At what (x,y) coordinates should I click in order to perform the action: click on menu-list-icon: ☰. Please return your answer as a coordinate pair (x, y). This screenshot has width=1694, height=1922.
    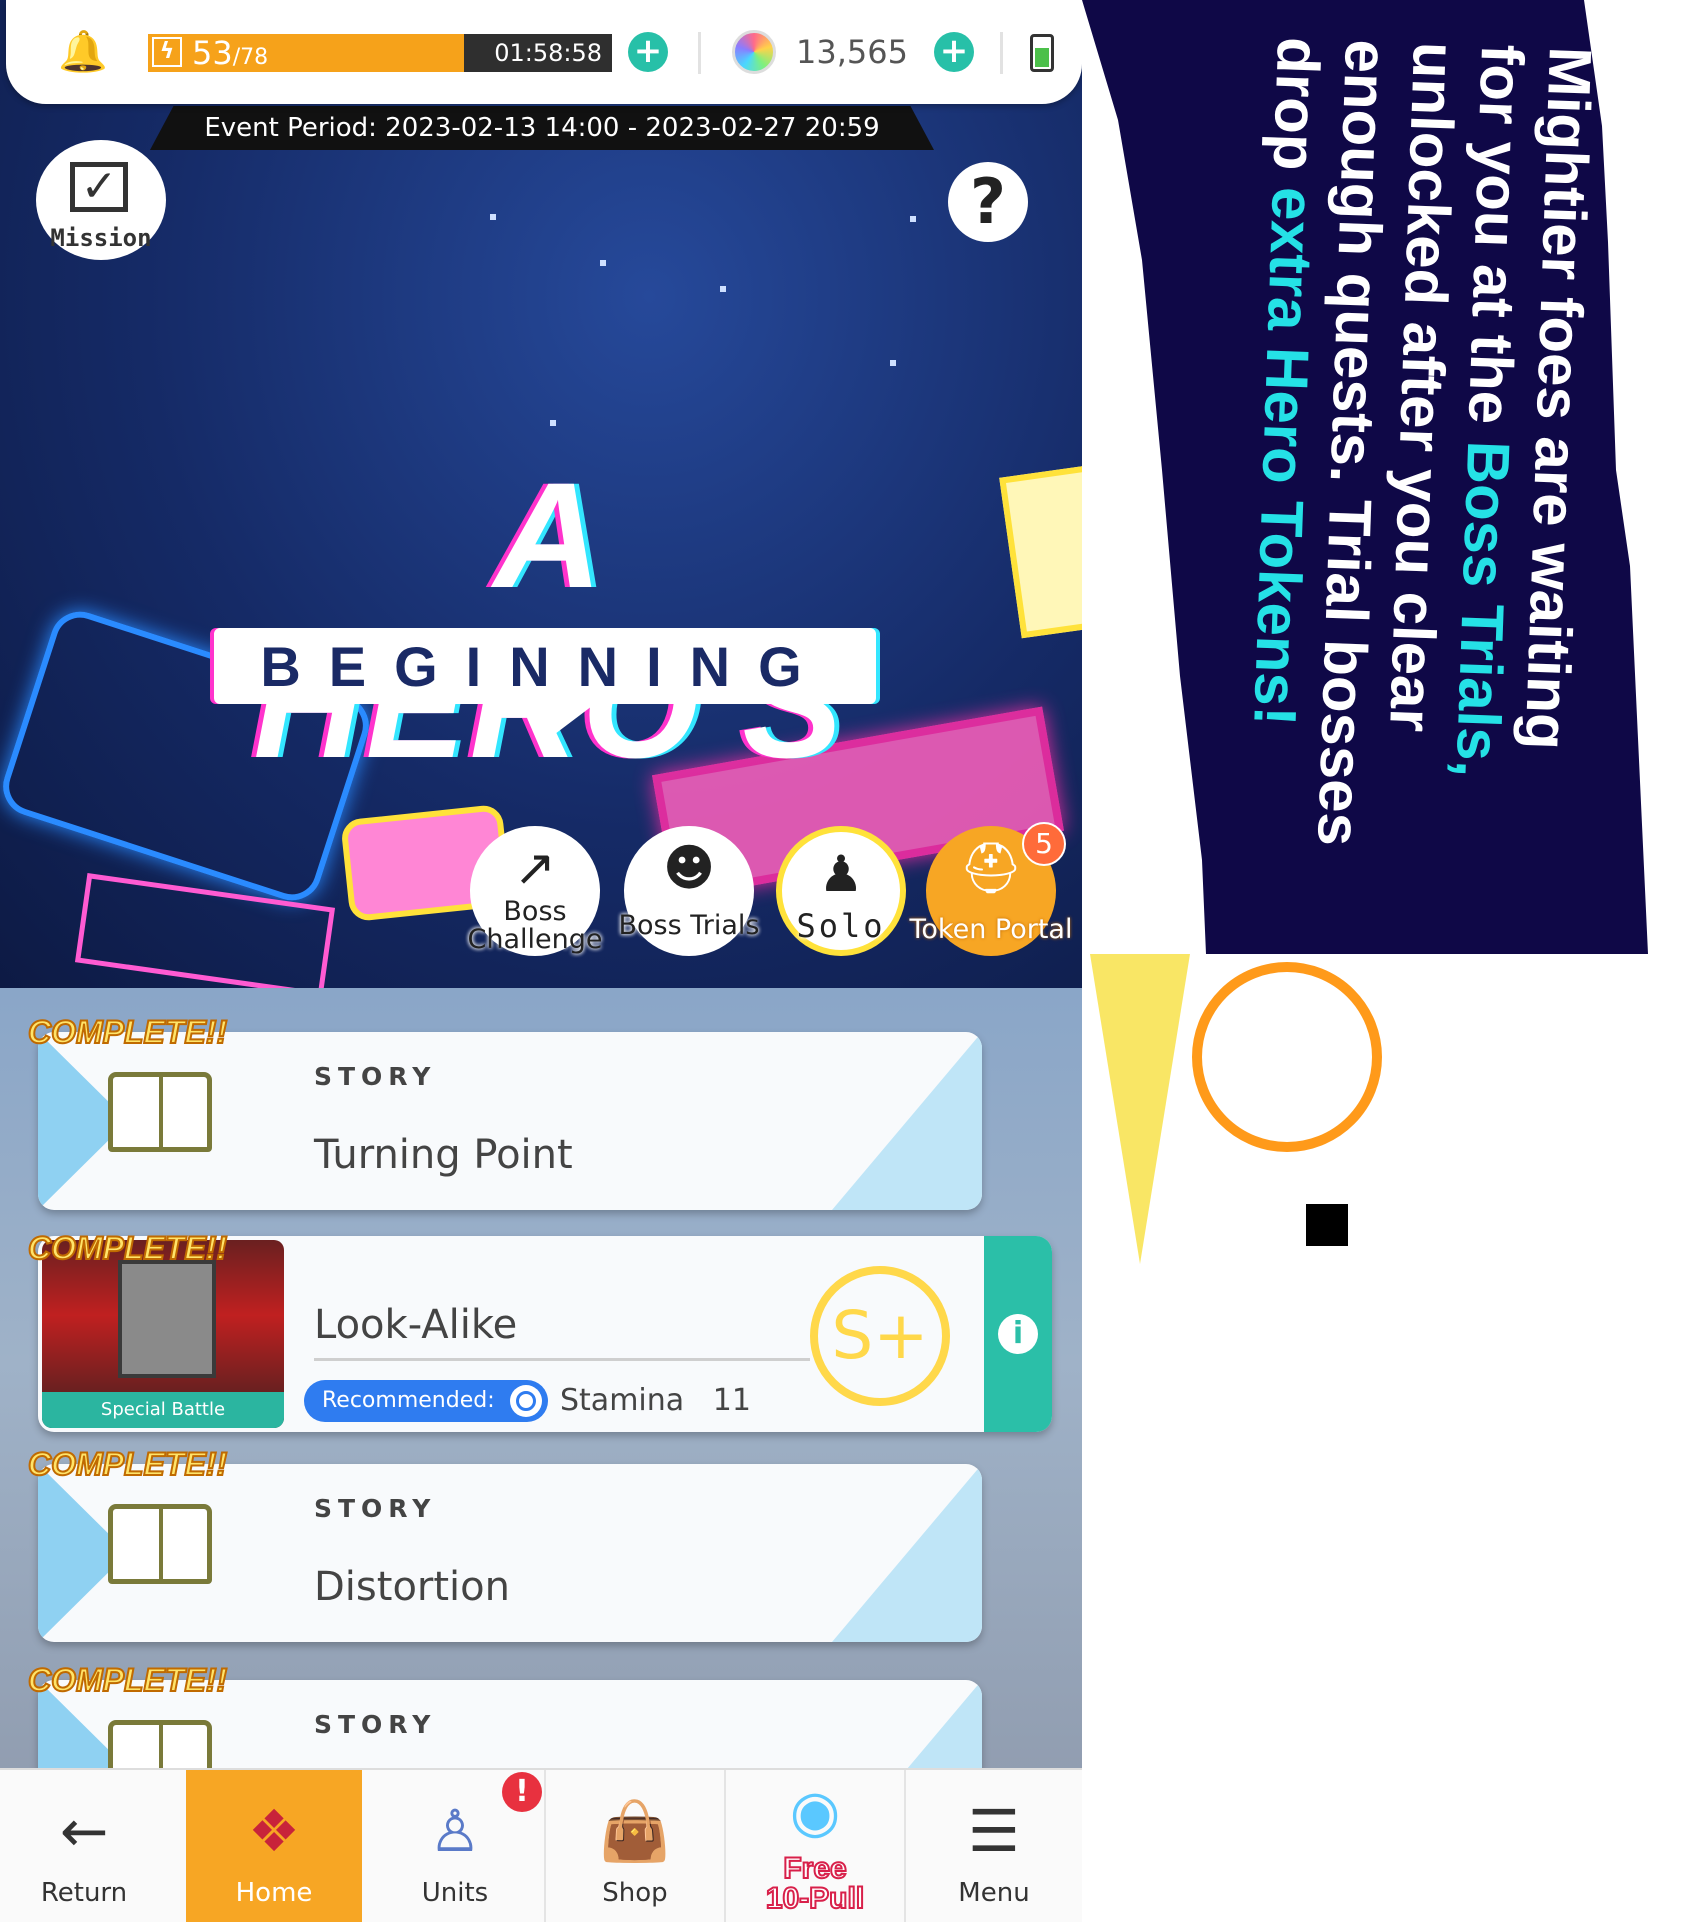
    Looking at the image, I should click on (994, 1831).